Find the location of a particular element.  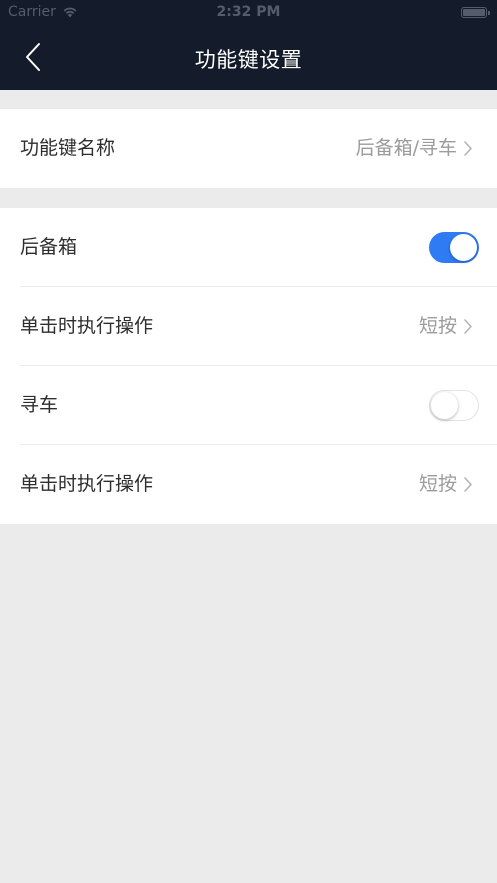

find-car-action-label: 单击时执行操作 is located at coordinates (87, 484).